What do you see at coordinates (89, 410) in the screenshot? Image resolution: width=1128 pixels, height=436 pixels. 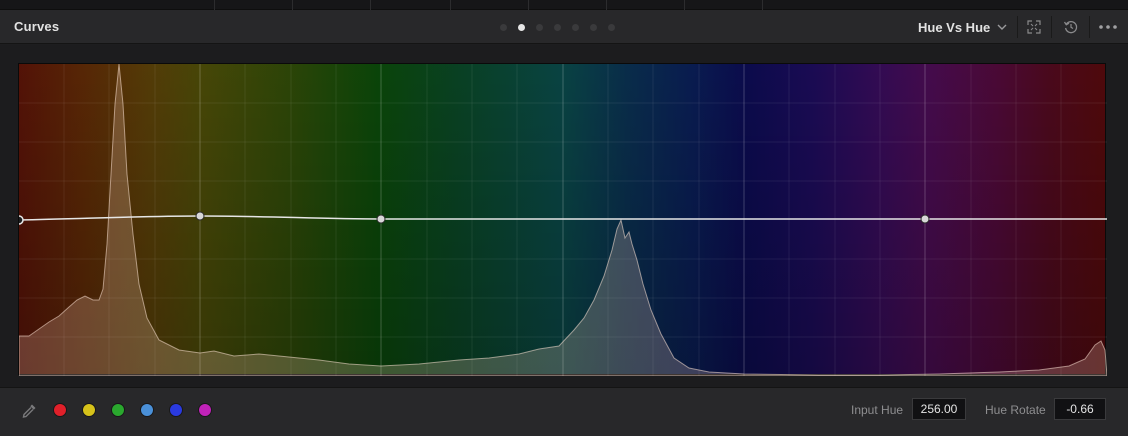 I see `swatch-yellow` at bounding box center [89, 410].